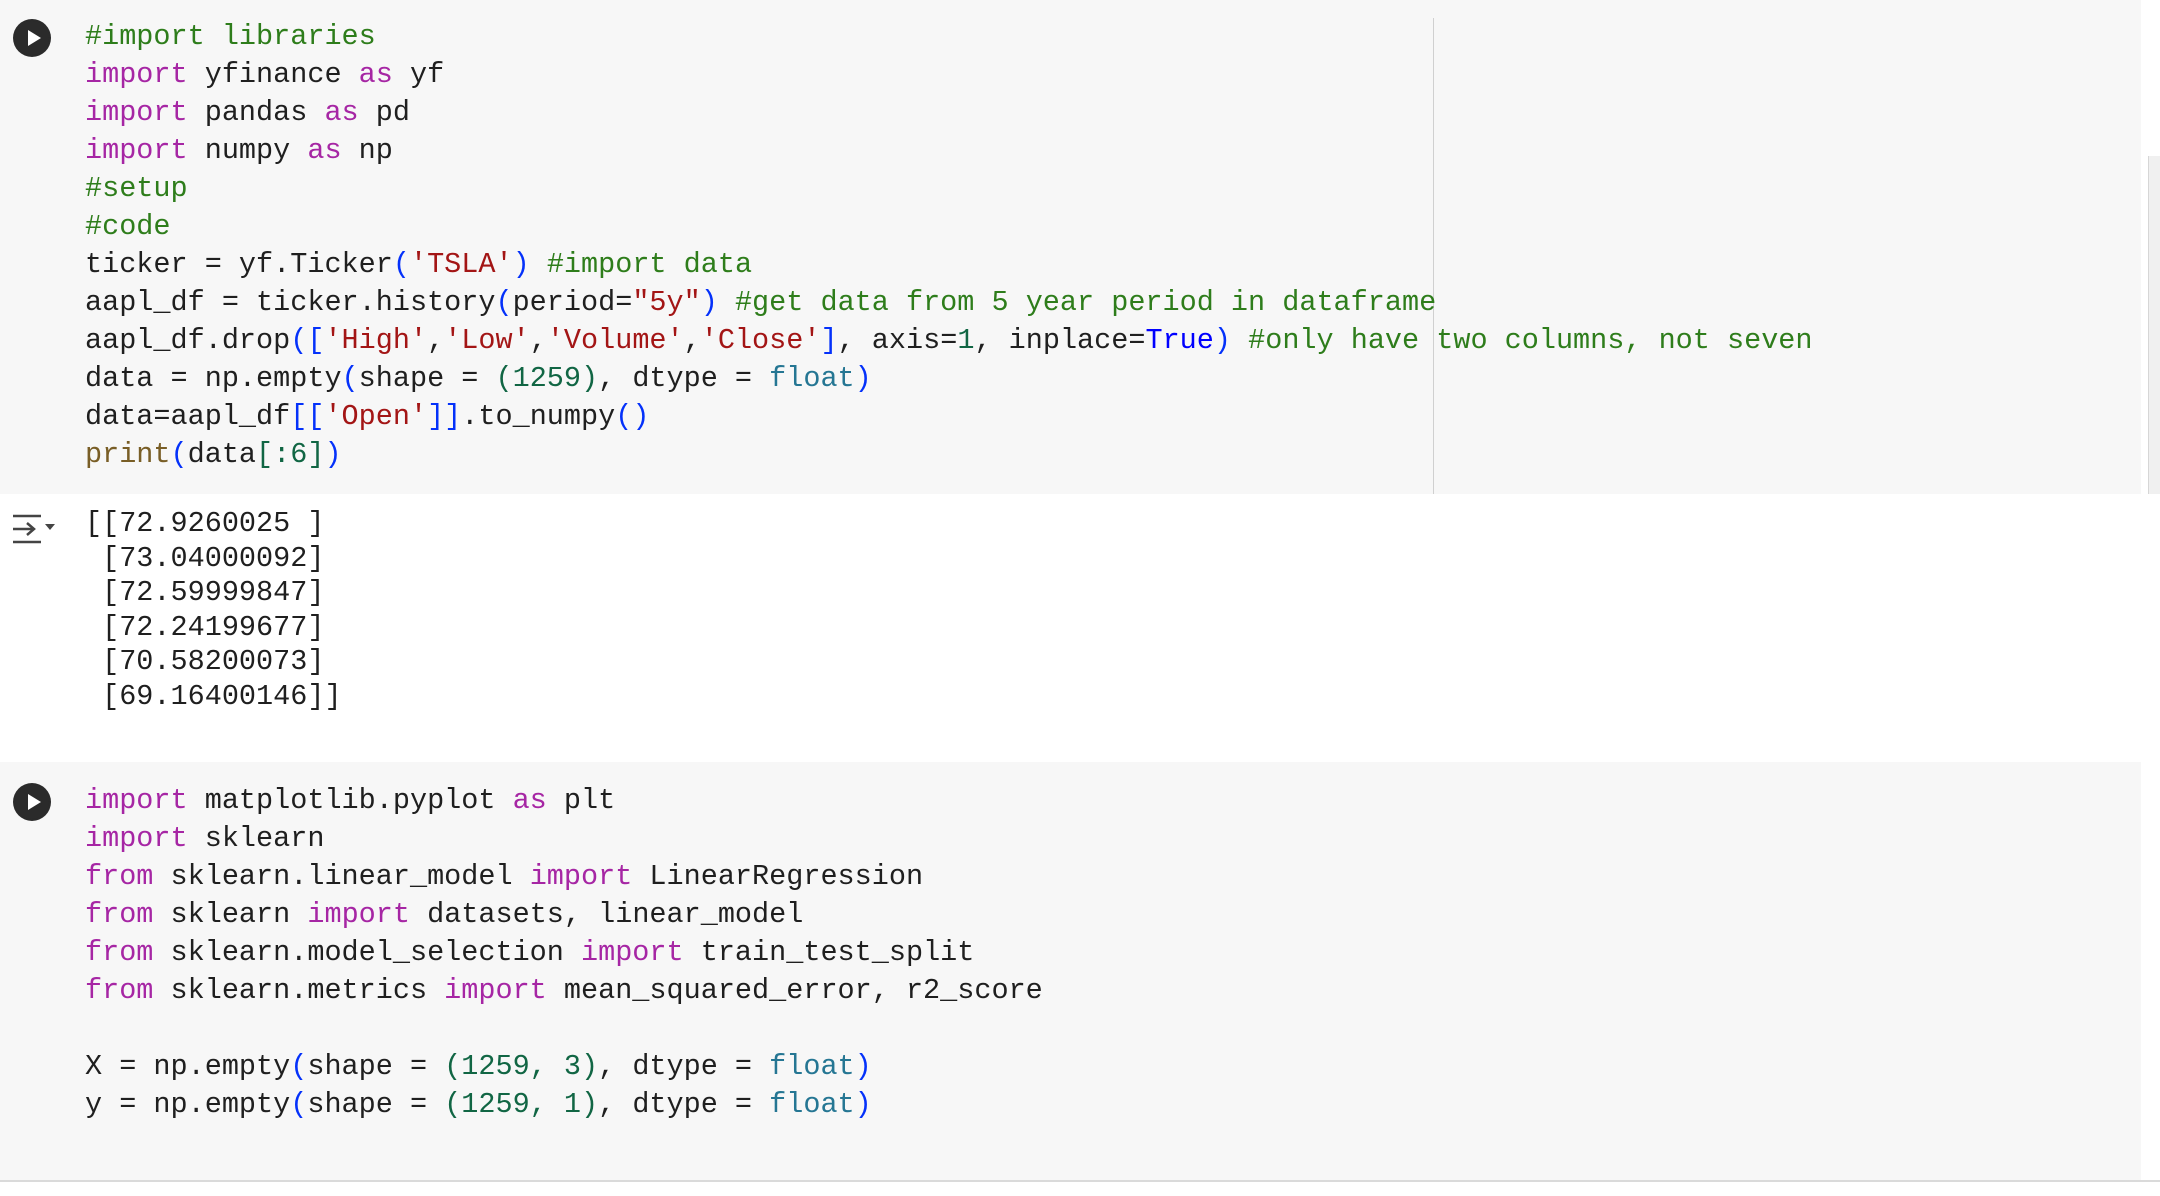 This screenshot has width=2160, height=1196. I want to click on output-line: [72.24199677], so click(205, 627).